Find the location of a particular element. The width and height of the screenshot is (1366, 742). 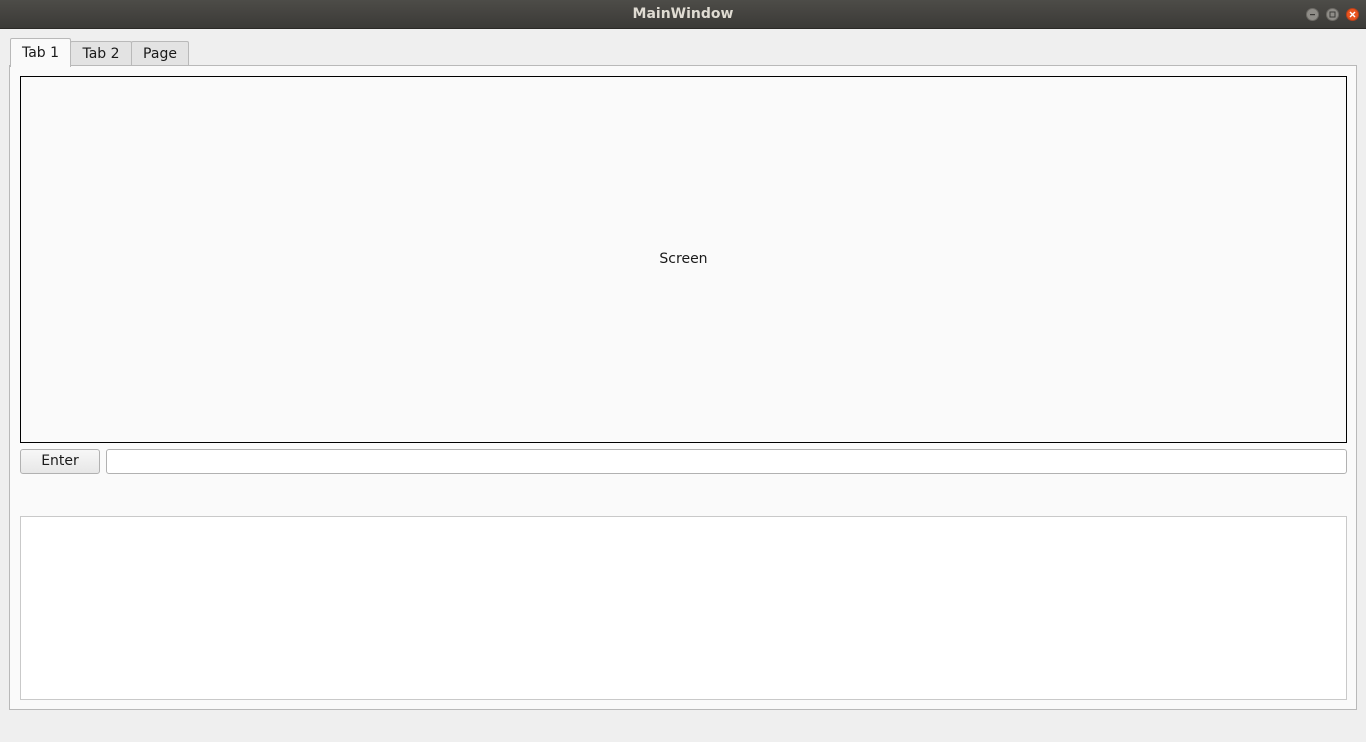

maximize-button is located at coordinates (1332, 14).